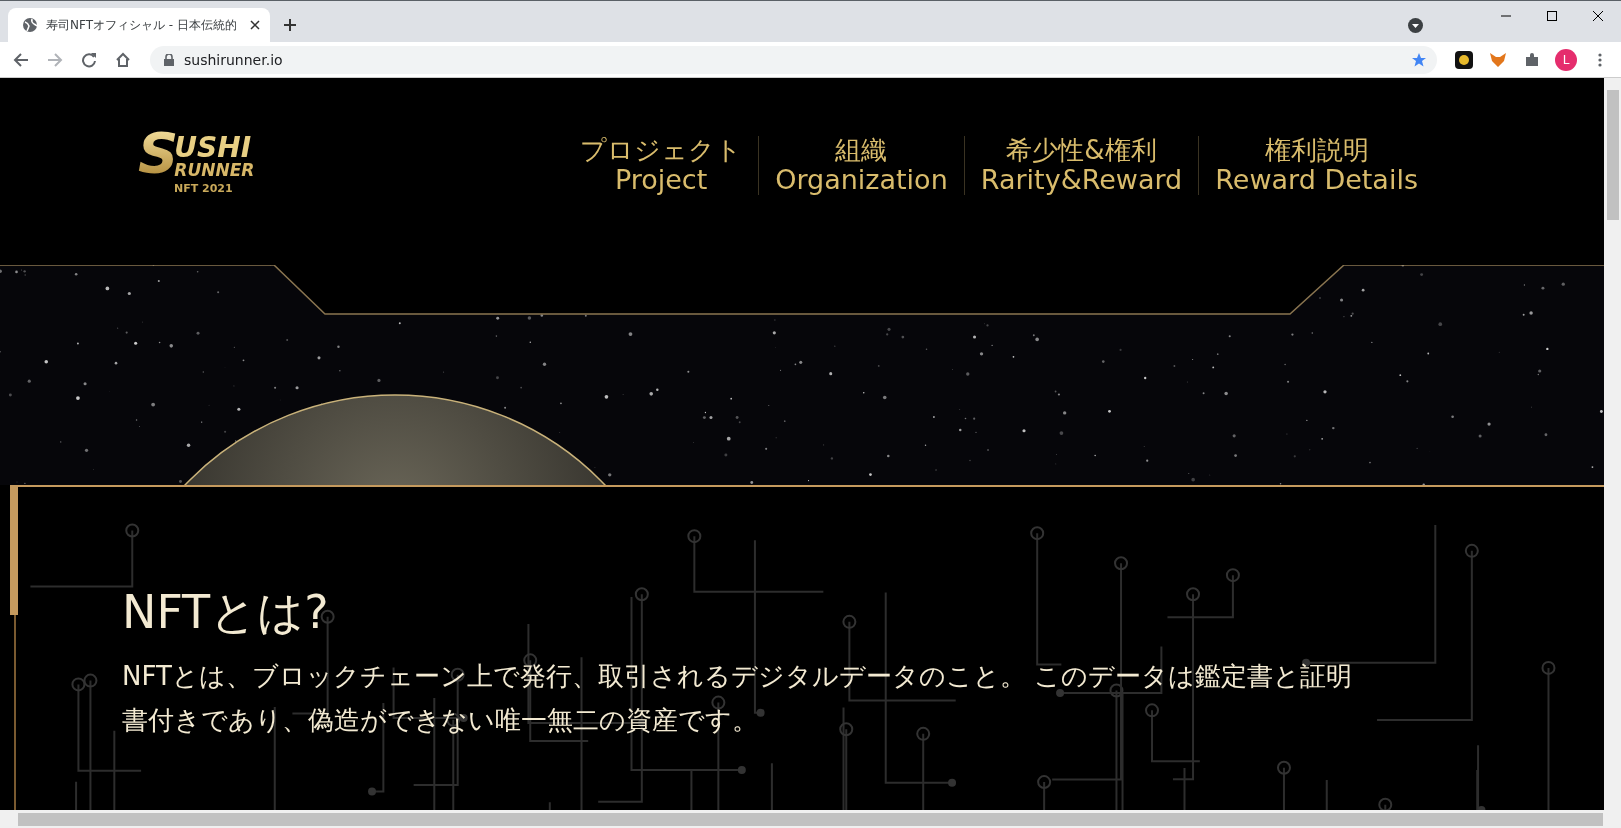 The width and height of the screenshot is (1621, 828). Describe the element at coordinates (1316, 165) in the screenshot. I see `nav-link: 権利説明 Reward Details` at that location.